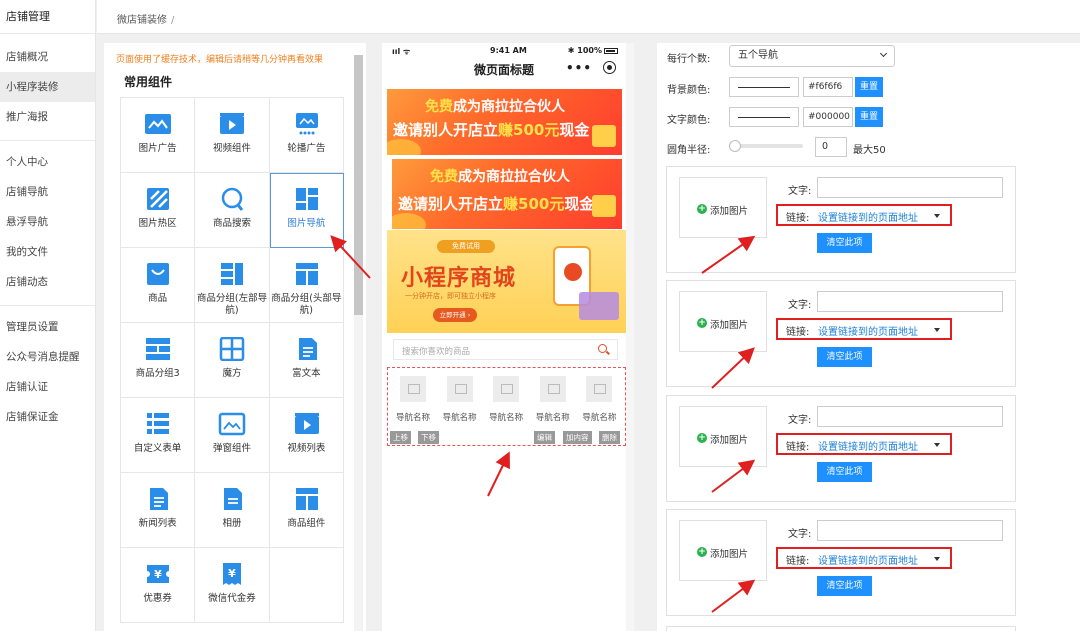 This screenshot has width=1080, height=631. Describe the element at coordinates (579, 204) in the screenshot. I see `banner-cash: 现金` at that location.